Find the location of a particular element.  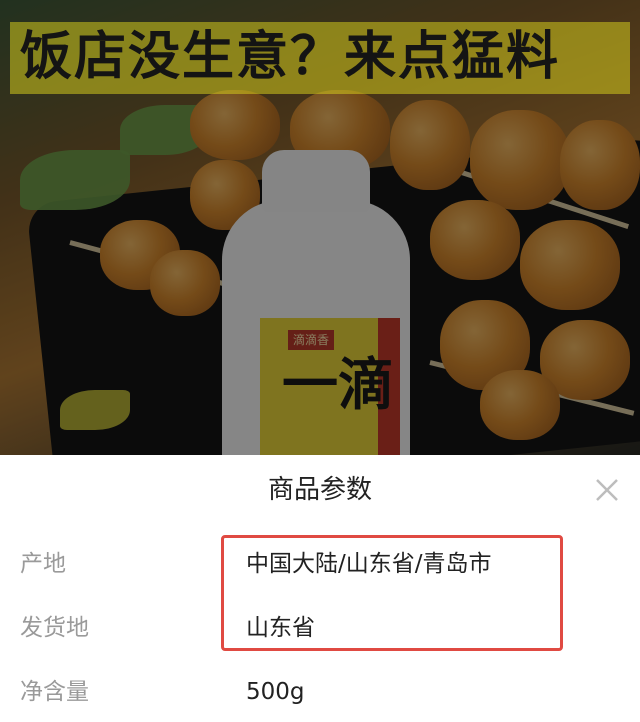

sheet-title: 商品参数 is located at coordinates (319, 490).